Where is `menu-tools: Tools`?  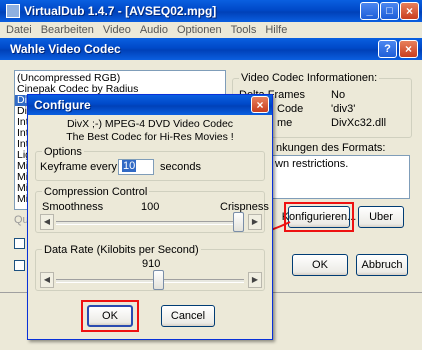
menu-tools: Tools is located at coordinates (244, 30).